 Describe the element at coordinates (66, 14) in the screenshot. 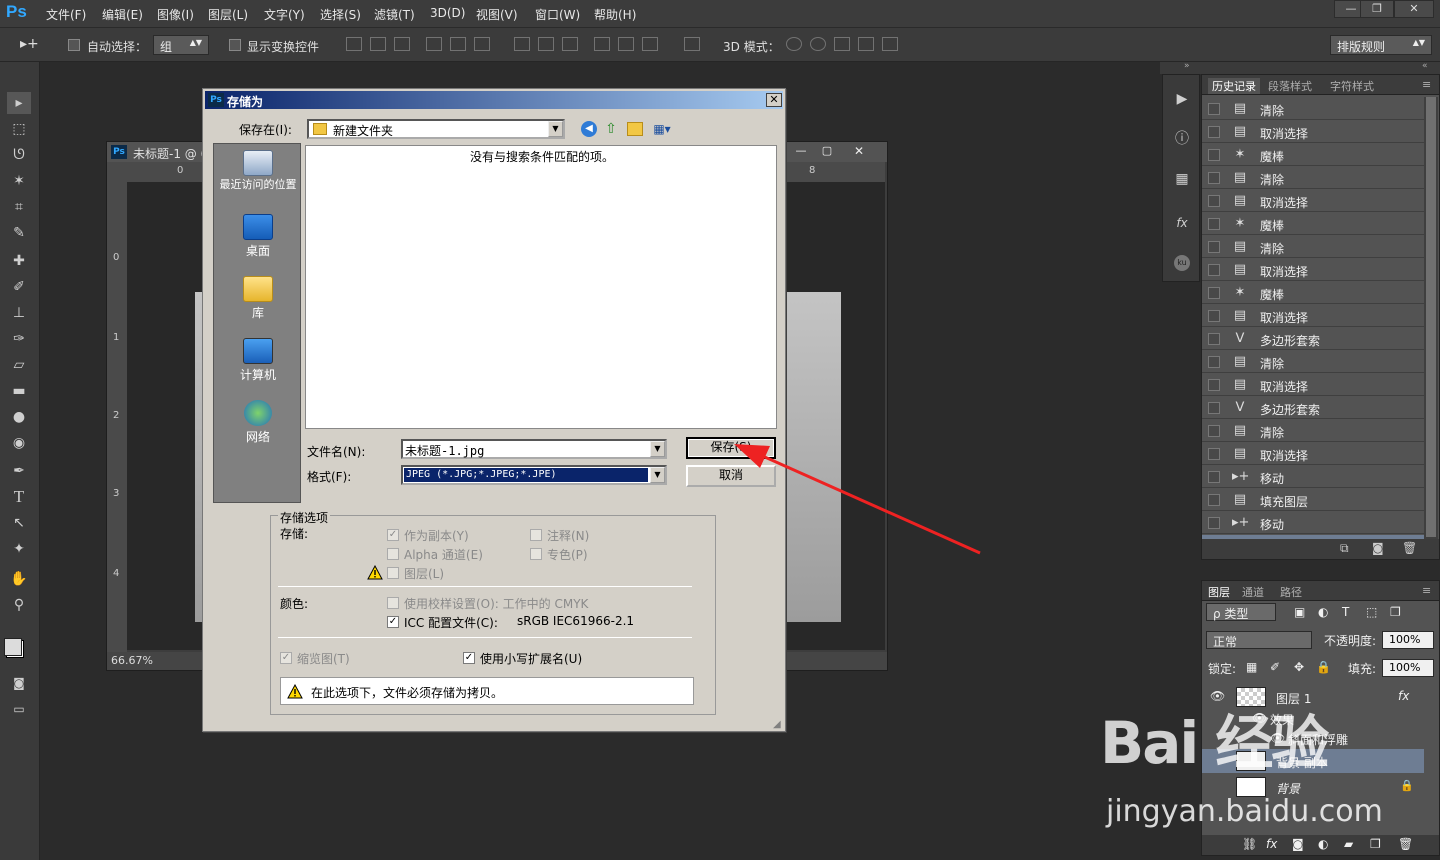

I see `menu-file: 文件(F)` at that location.